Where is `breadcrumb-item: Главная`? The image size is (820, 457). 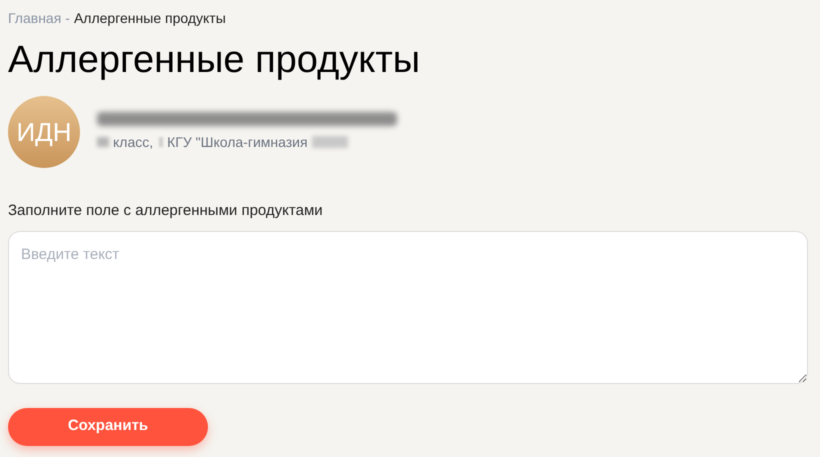 breadcrumb-item: Главная is located at coordinates (35, 18).